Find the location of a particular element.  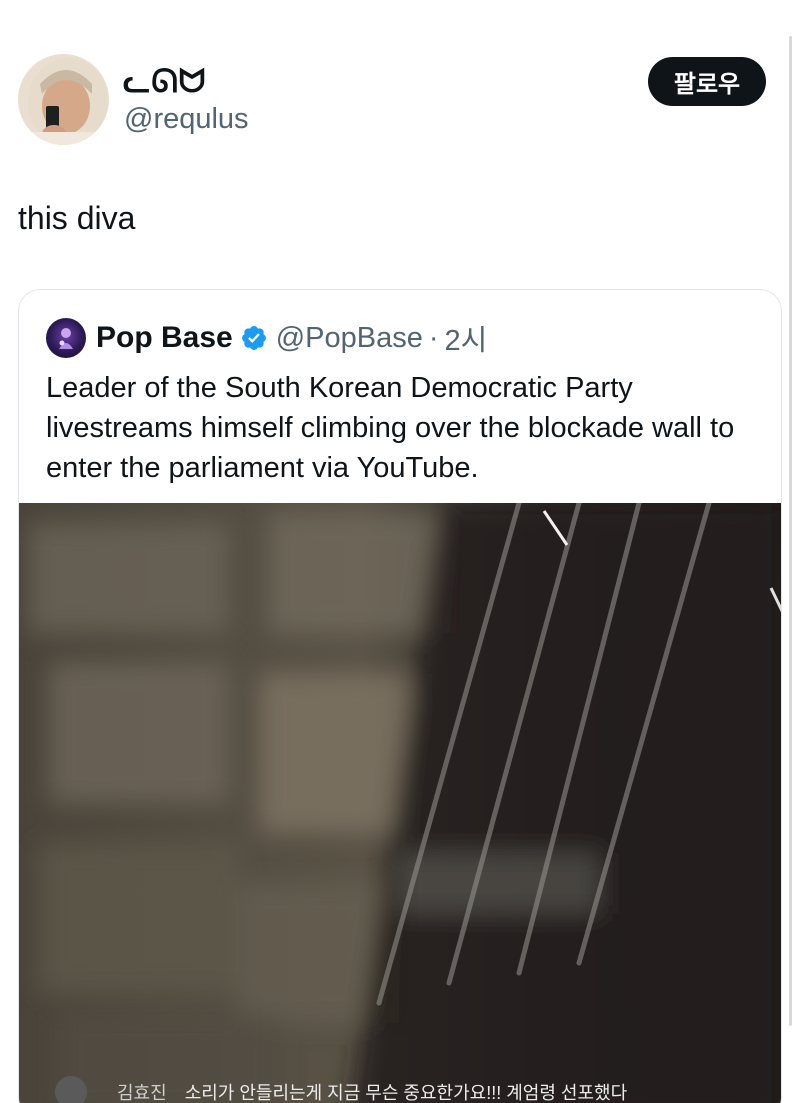

tweet-header: ᓚᘏᗢ @requlus 팔로우 is located at coordinates (392, 100).